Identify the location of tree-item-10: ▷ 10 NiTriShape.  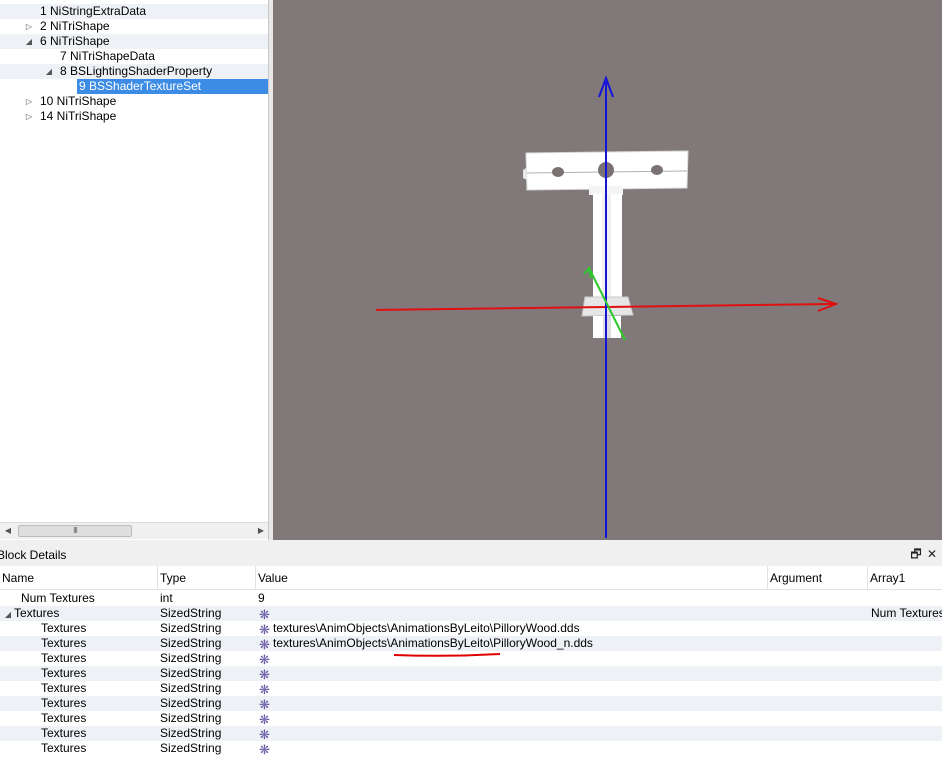
(134, 101).